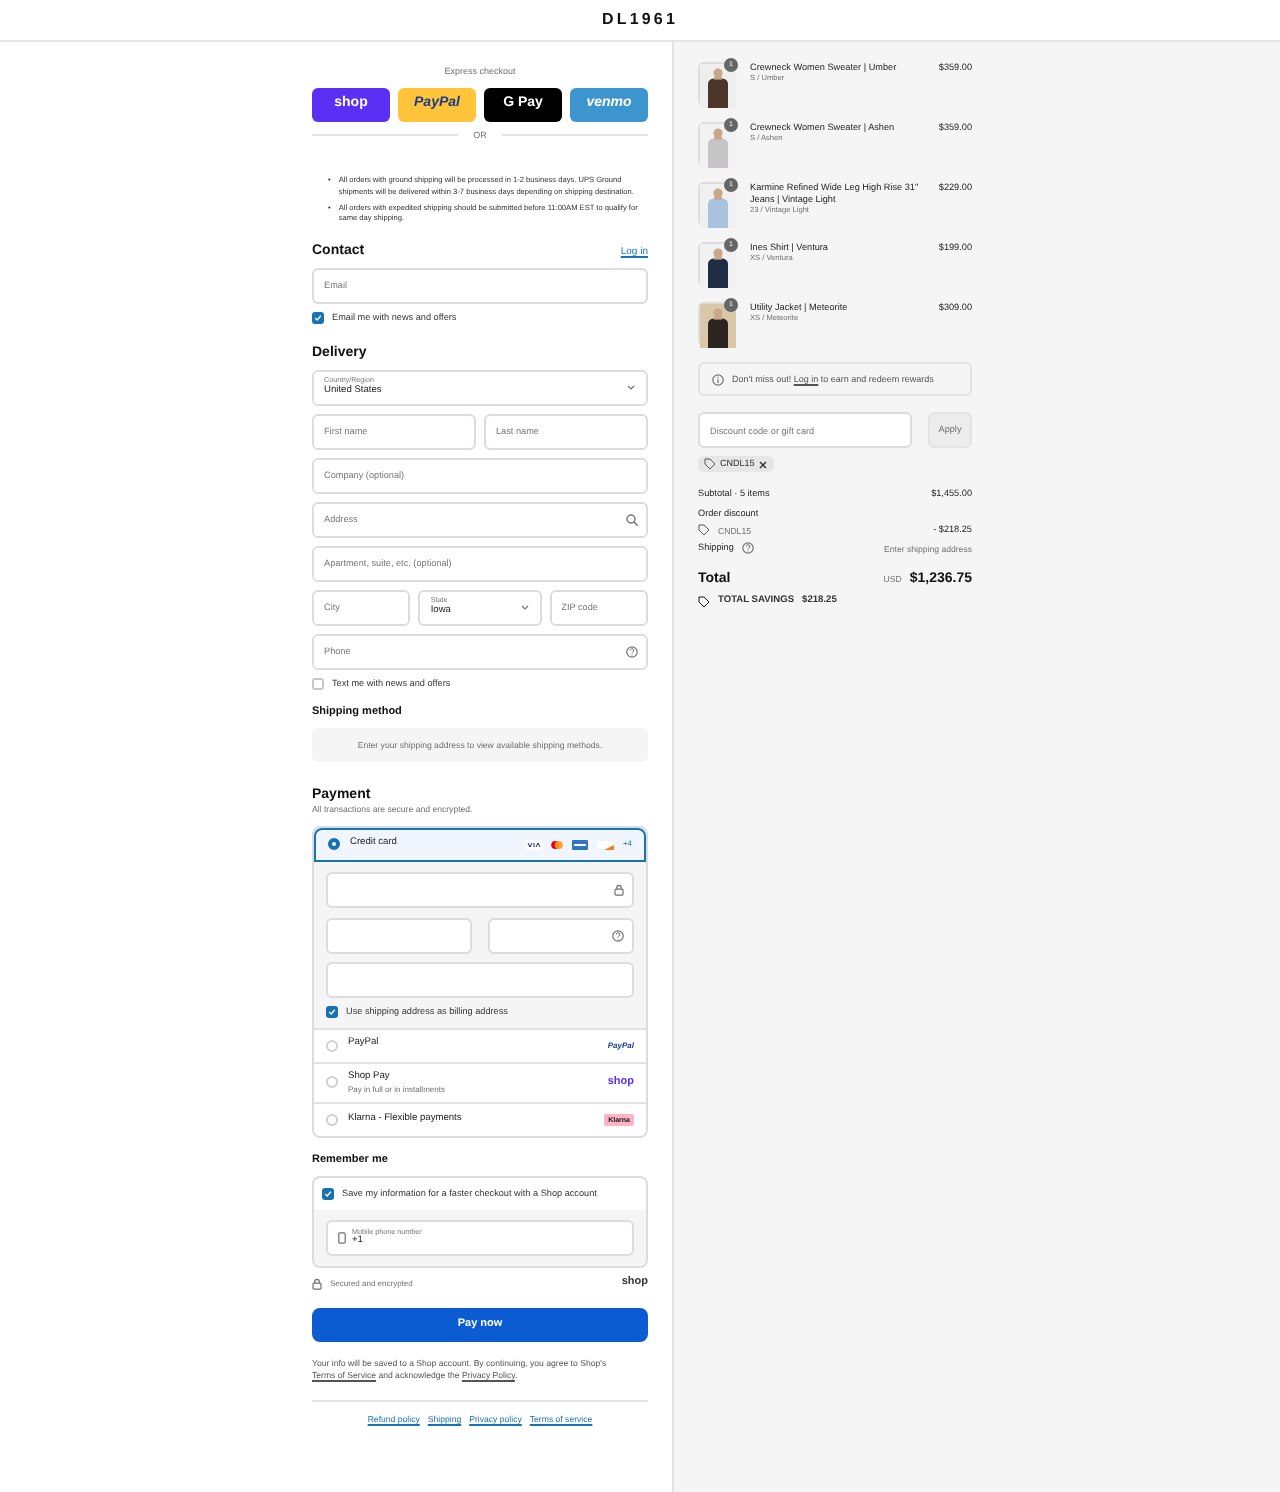  What do you see at coordinates (763, 464) in the screenshot?
I see `close-icon` at bounding box center [763, 464].